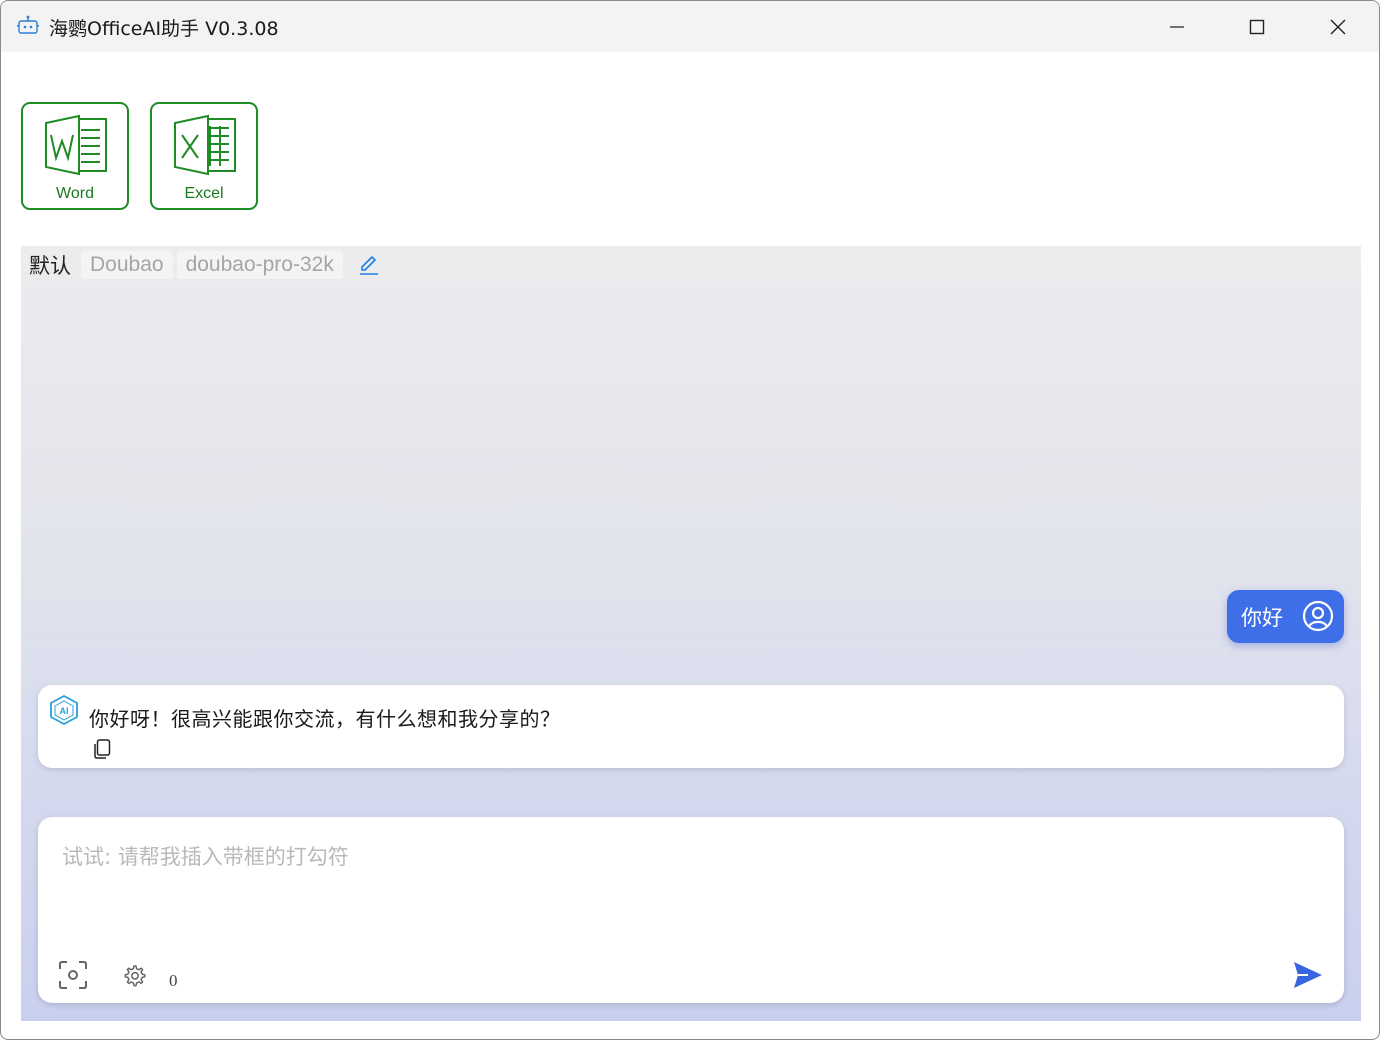  What do you see at coordinates (127, 265) in the screenshot?
I see `provider-tag: Doubao` at bounding box center [127, 265].